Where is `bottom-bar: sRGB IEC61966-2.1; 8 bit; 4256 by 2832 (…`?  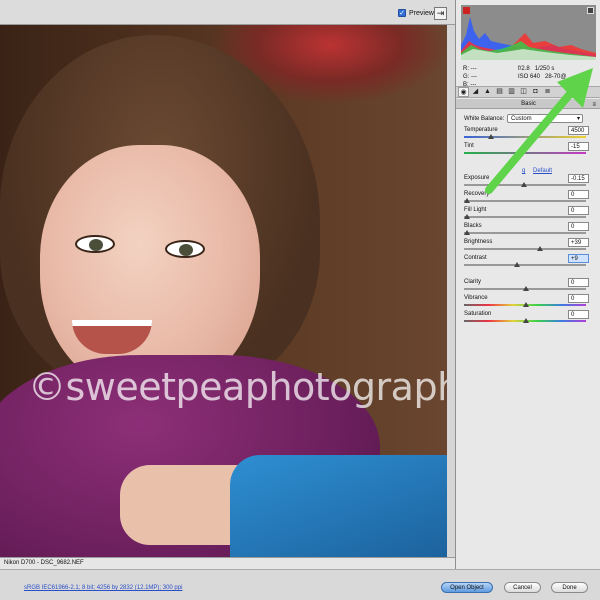 bottom-bar: sRGB IEC61966-2.1; 8 bit; 4256 by 2832 (… is located at coordinates (300, 584).